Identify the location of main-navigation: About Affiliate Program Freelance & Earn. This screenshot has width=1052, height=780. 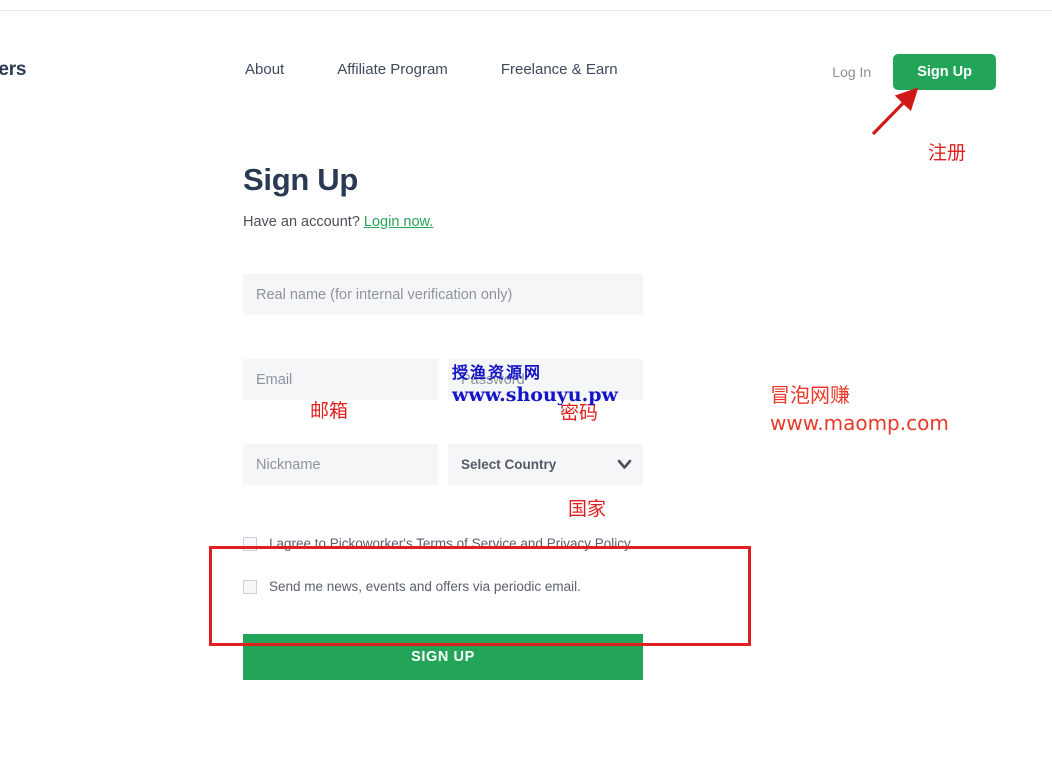
(431, 69).